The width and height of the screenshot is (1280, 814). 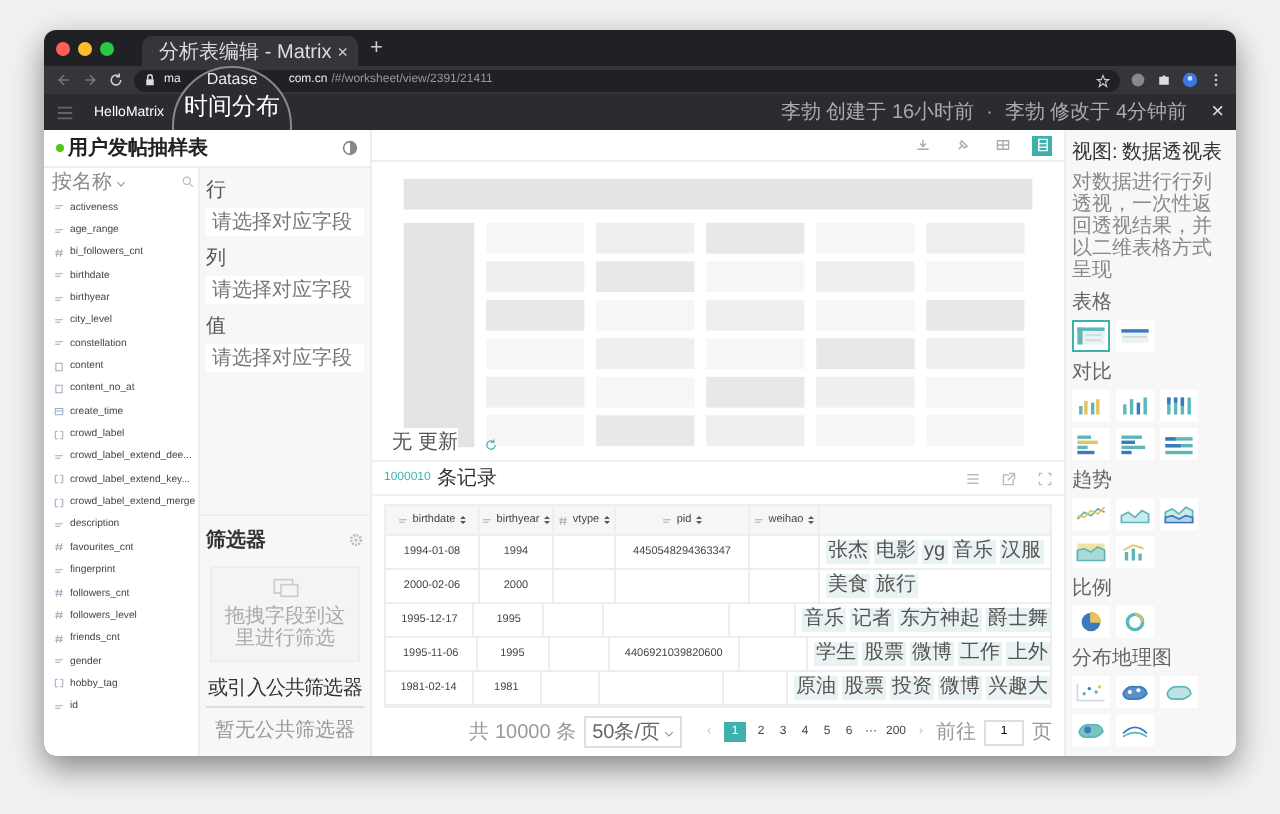 I want to click on maximize-window-icon, so click(x=107, y=48).